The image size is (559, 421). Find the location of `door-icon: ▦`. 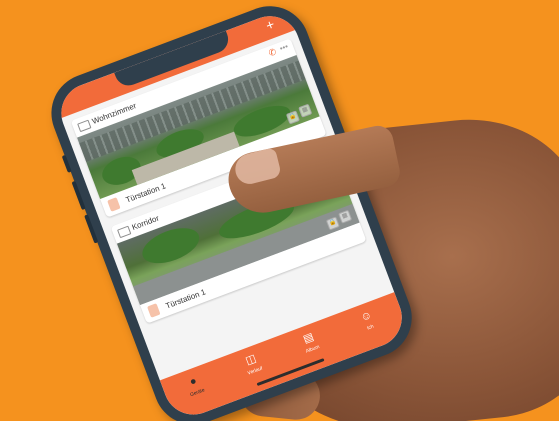

door-icon: ▦ is located at coordinates (305, 110).